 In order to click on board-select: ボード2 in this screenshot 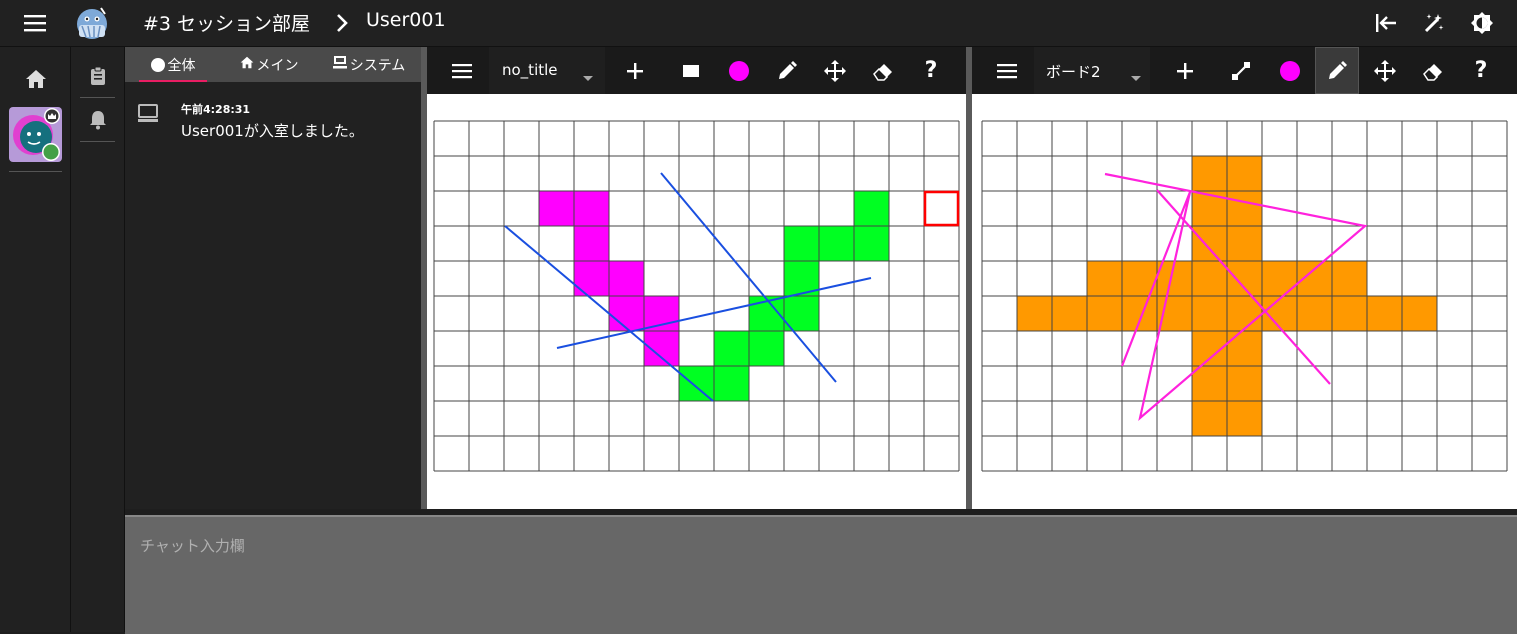, I will do `click(1092, 70)`.